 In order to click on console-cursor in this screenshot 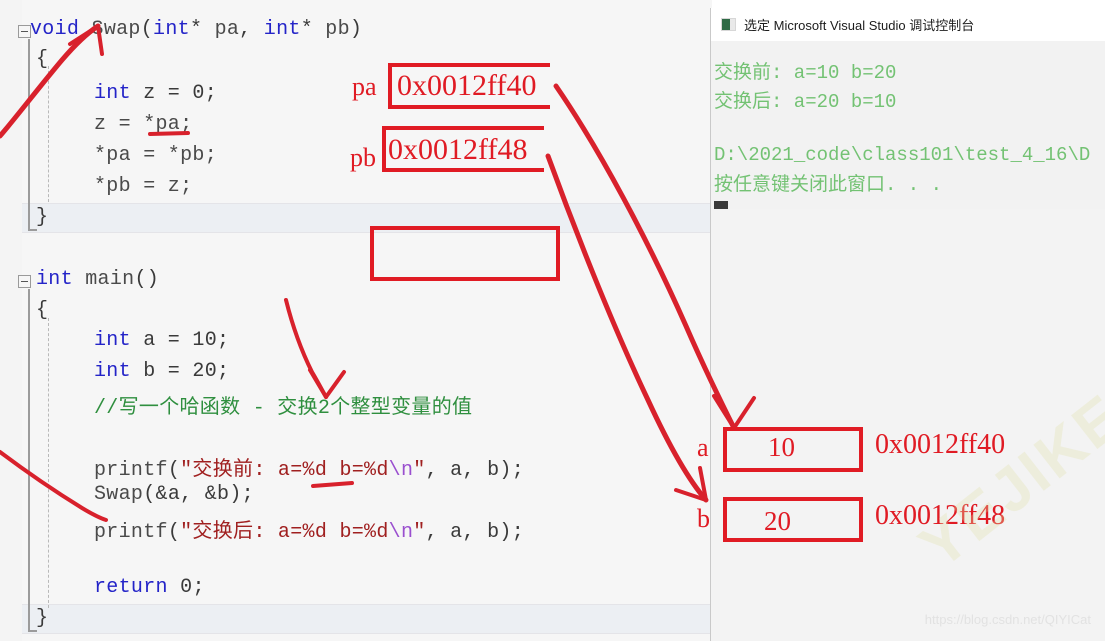, I will do `click(721, 205)`.